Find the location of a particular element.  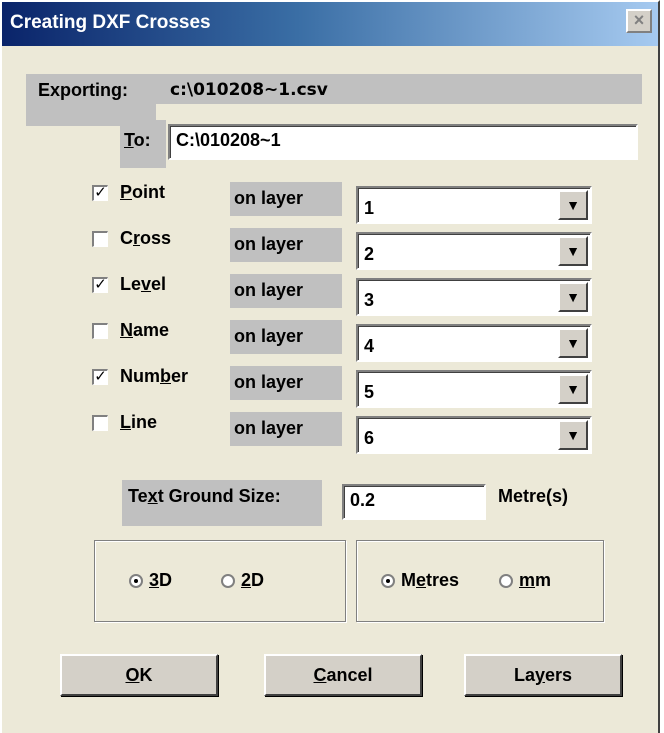

line-label-post: ine is located at coordinates (144, 422).